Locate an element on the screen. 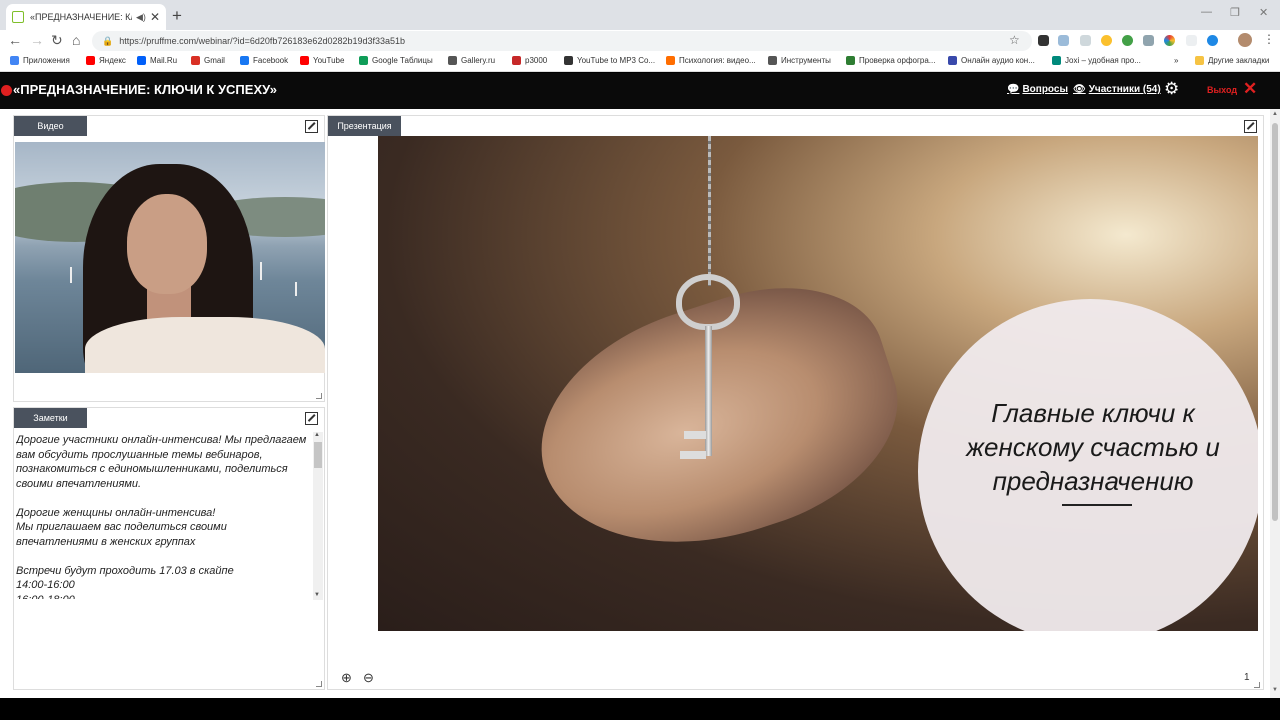  video-tab: Видео is located at coordinates (50, 126).